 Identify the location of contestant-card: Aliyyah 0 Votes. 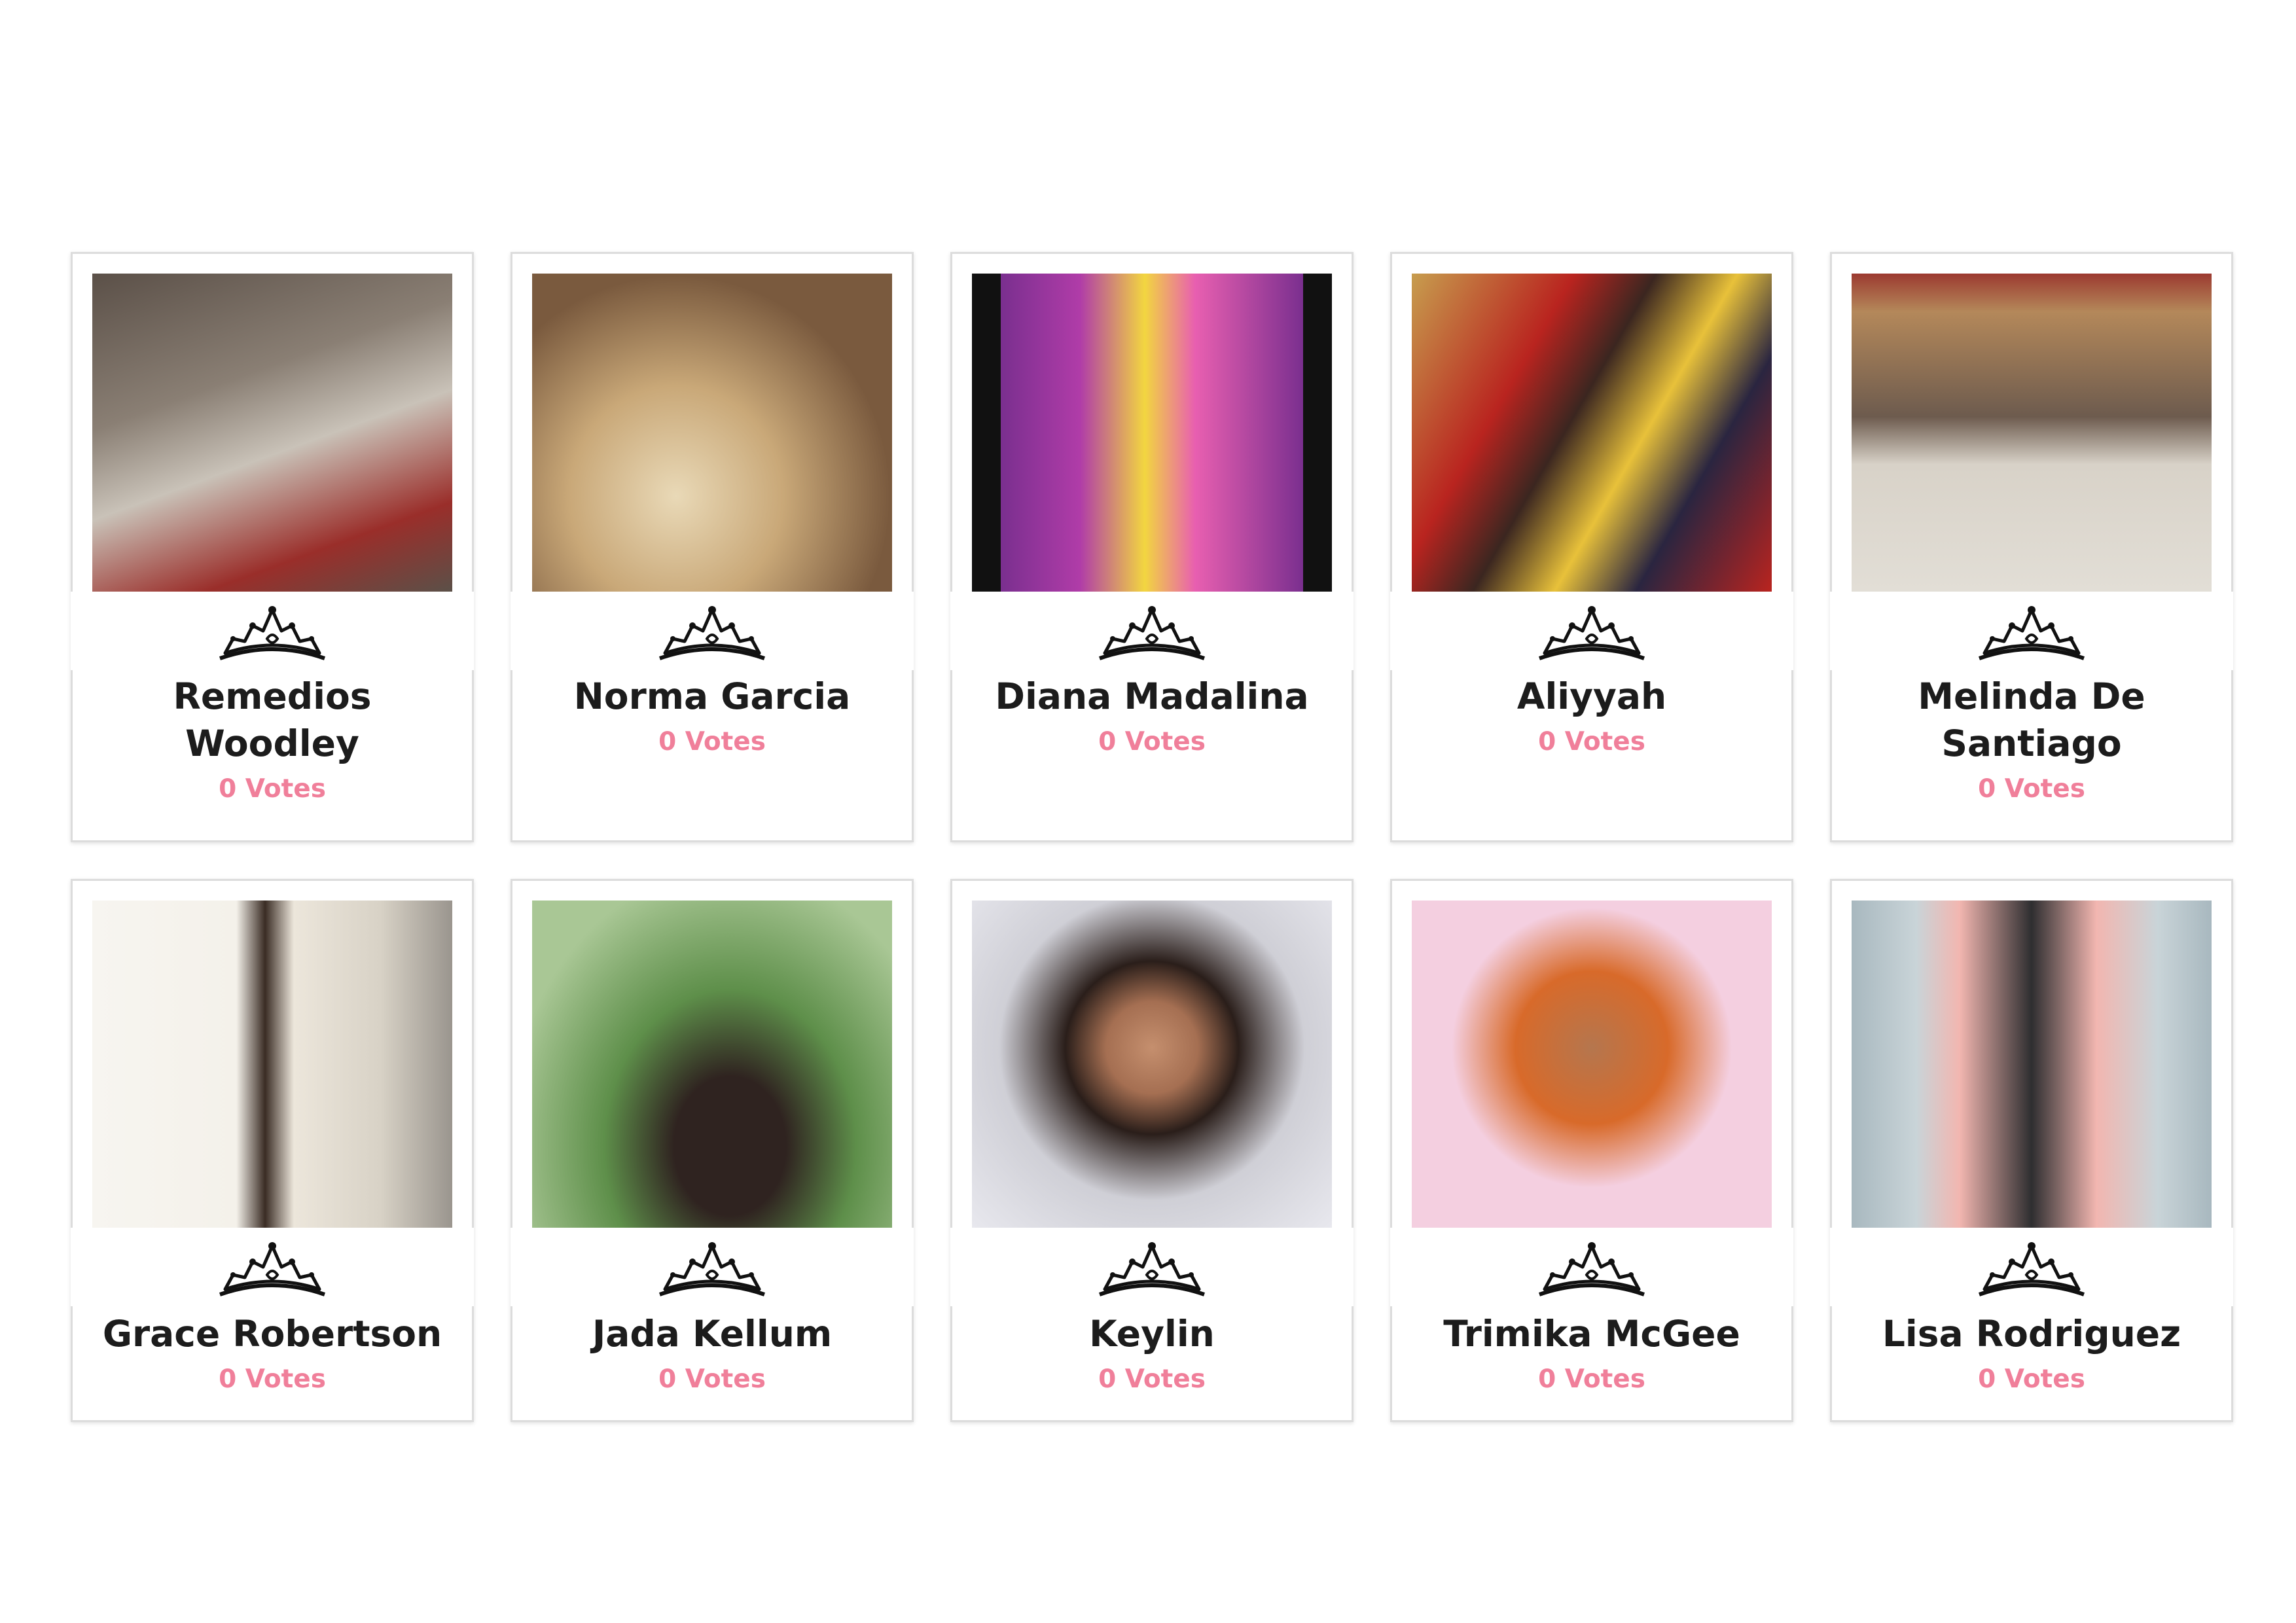
(1591, 547).